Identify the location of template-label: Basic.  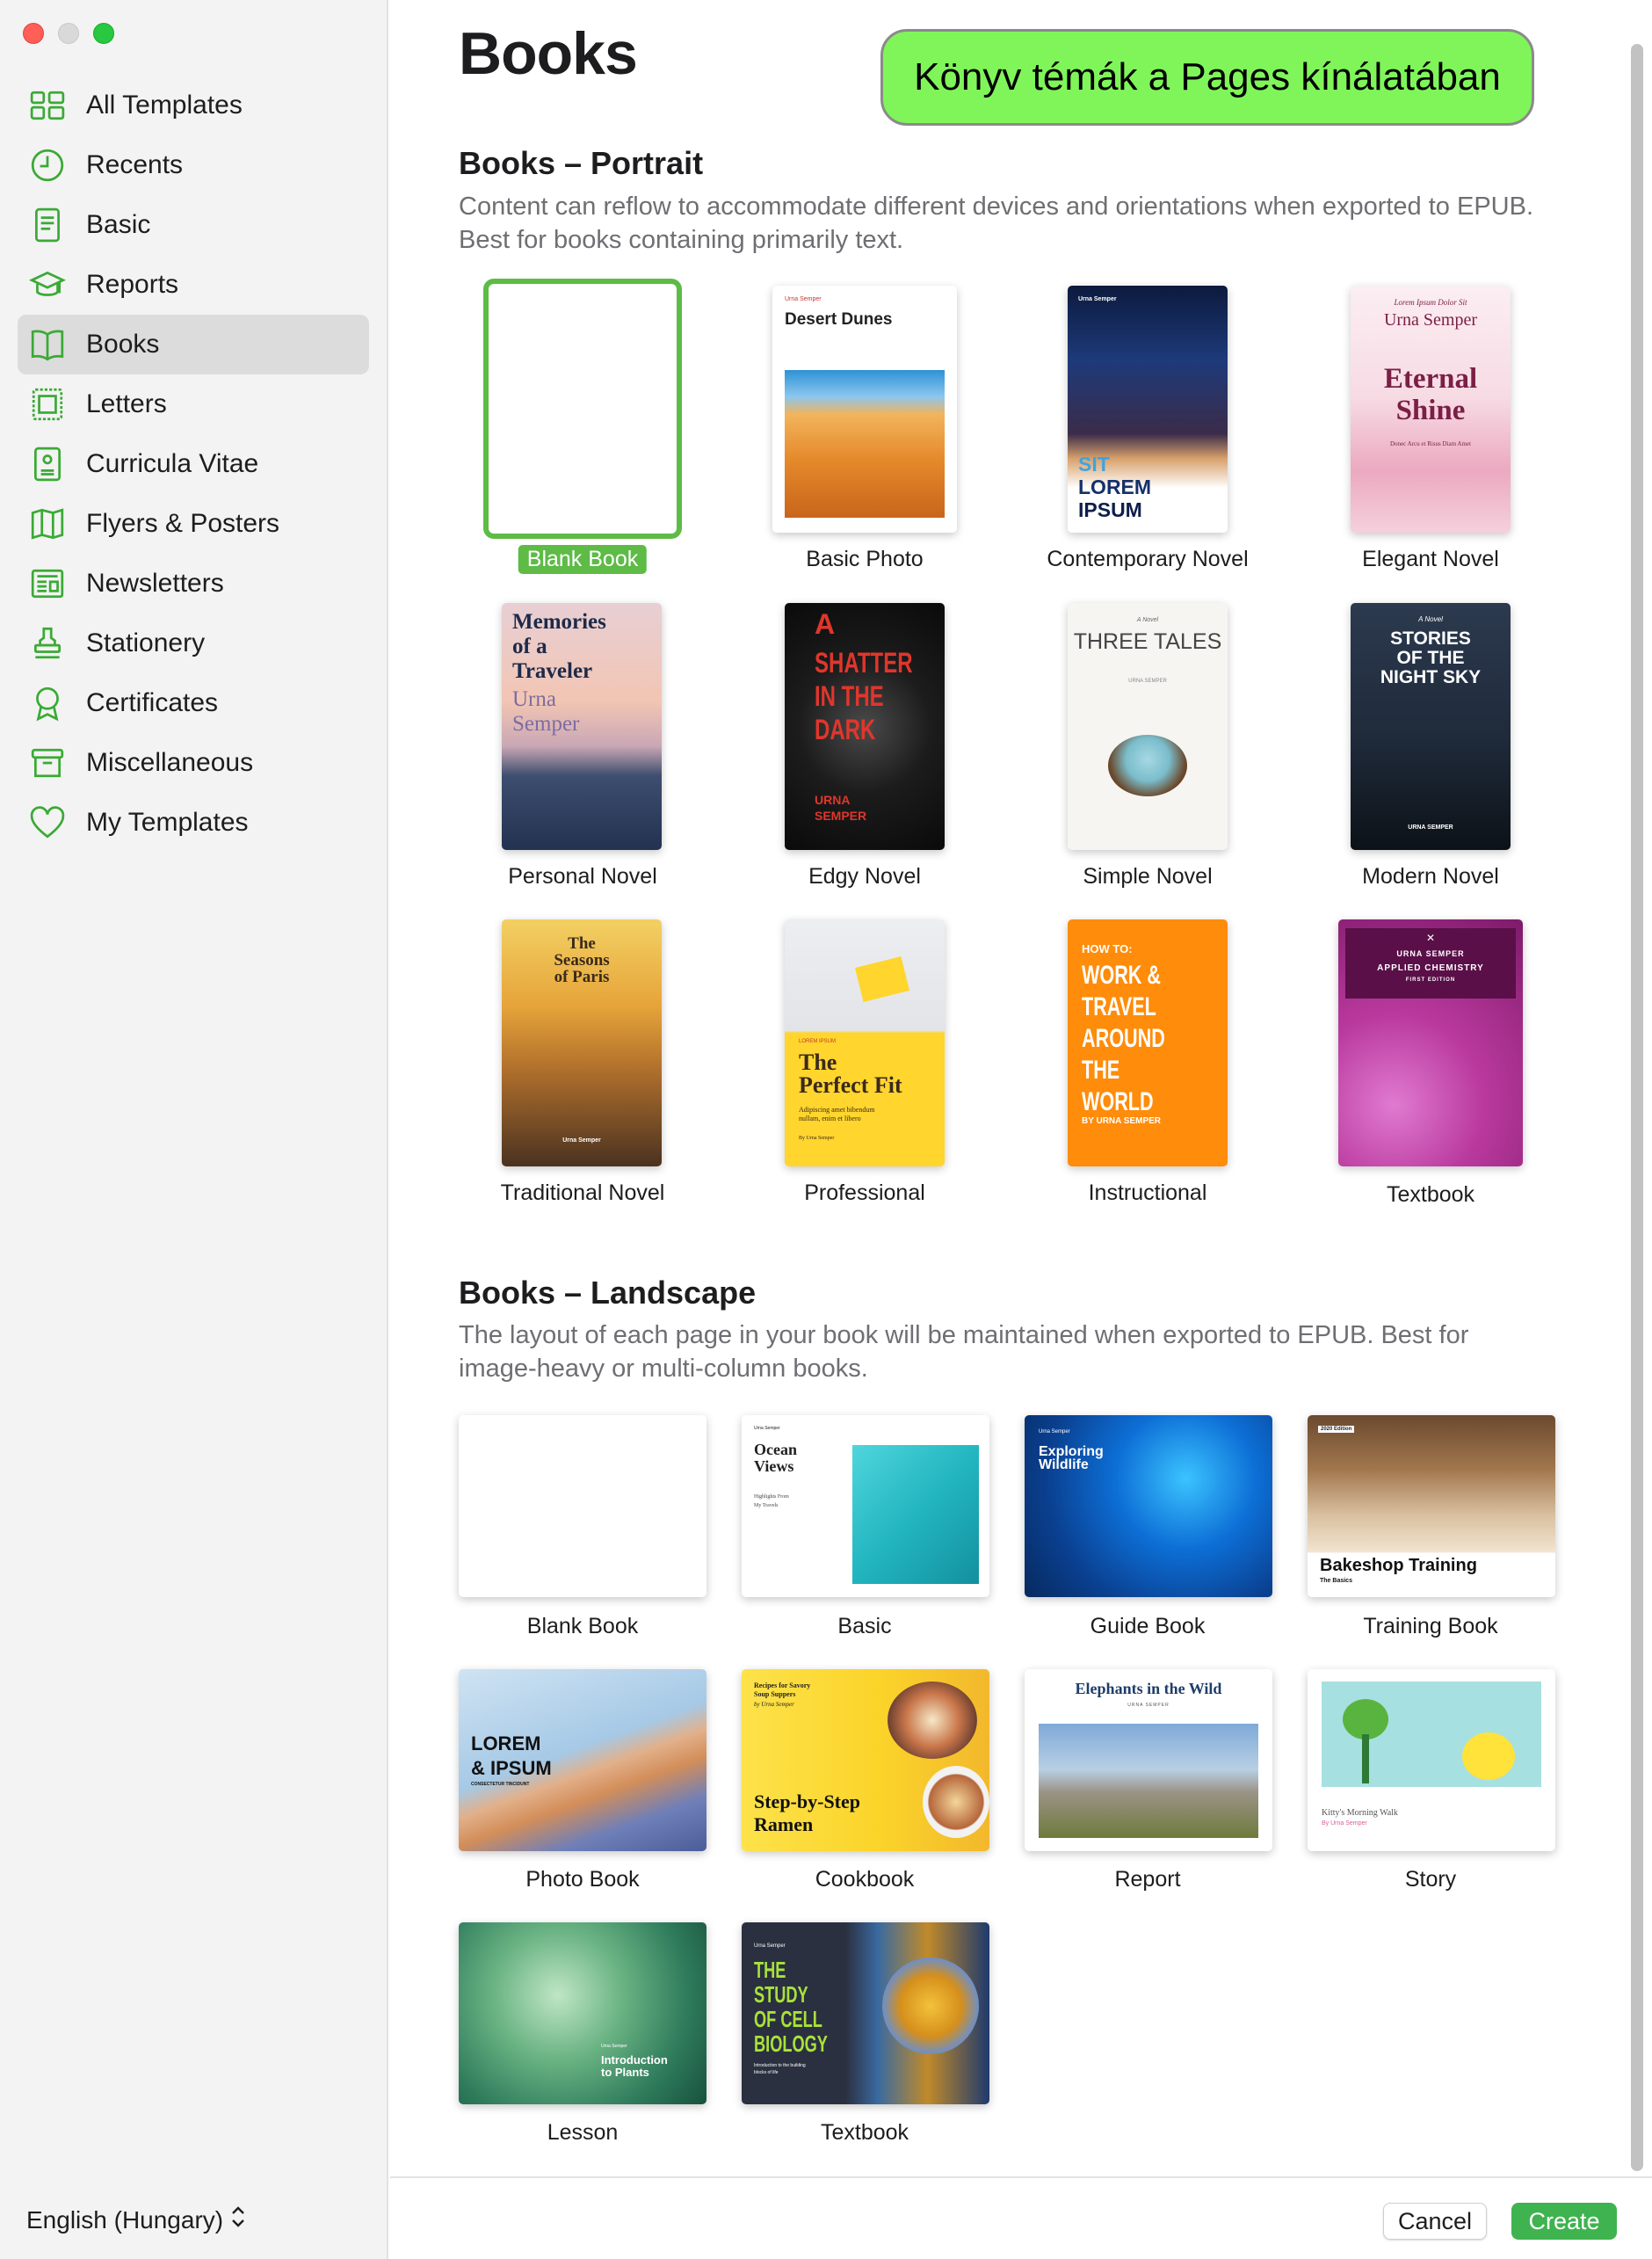
(864, 1626).